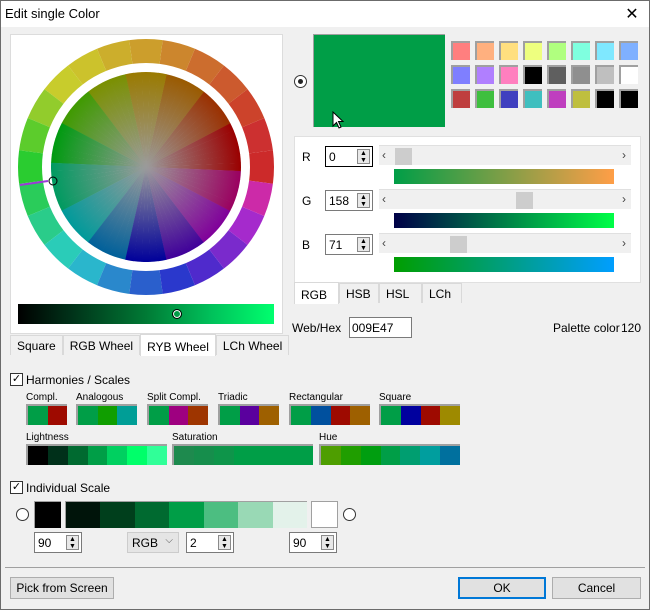  Describe the element at coordinates (400, 293) in the screenshot. I see `tab-hsl: HSL` at that location.